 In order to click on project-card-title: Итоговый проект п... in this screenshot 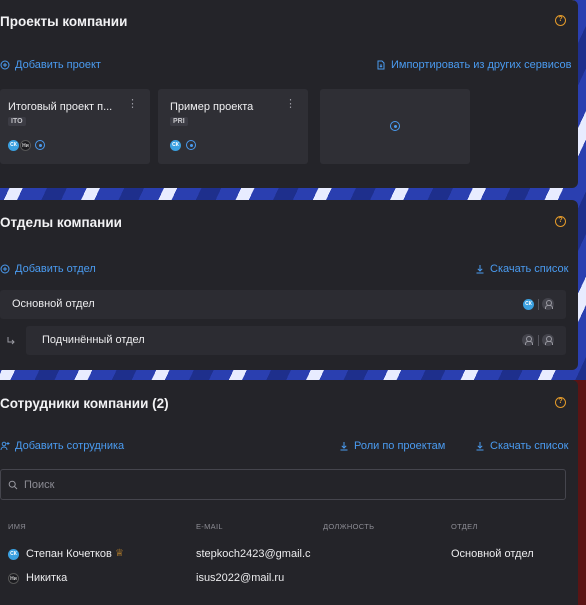, I will do `click(60, 107)`.